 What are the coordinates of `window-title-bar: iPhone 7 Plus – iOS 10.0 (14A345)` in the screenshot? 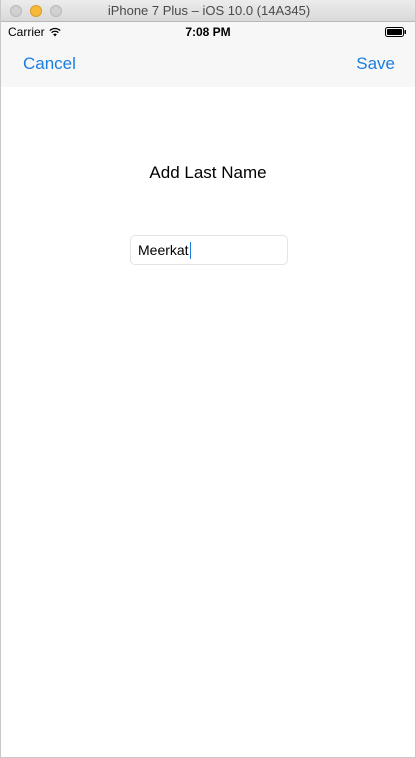 It's located at (208, 11).